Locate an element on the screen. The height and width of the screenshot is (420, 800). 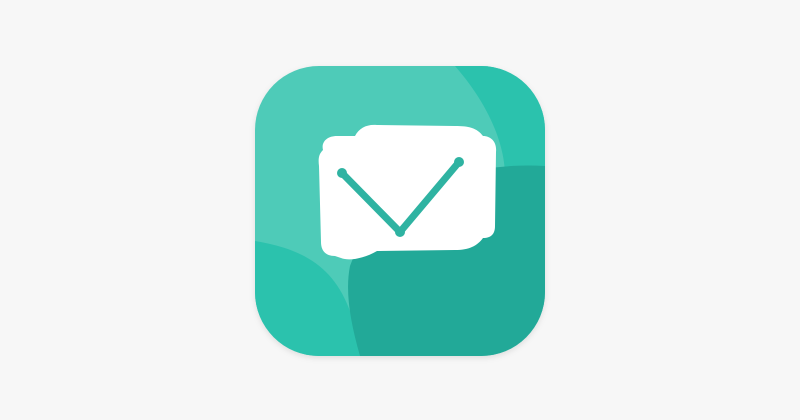
message-card is located at coordinates (407, 192).